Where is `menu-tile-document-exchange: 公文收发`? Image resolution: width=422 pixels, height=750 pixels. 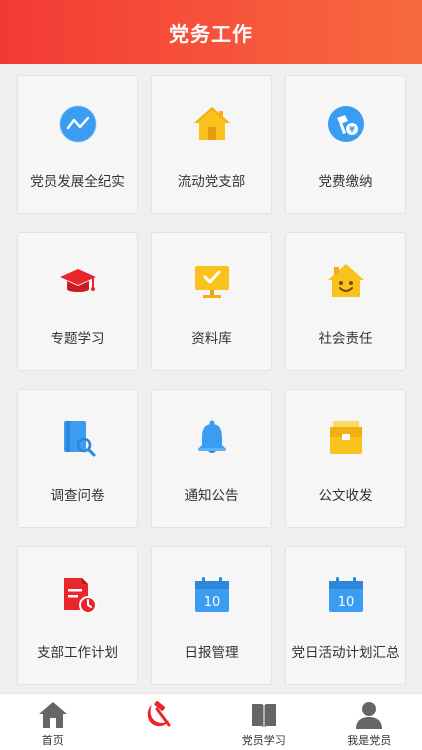 menu-tile-document-exchange: 公文收发 is located at coordinates (345, 458).